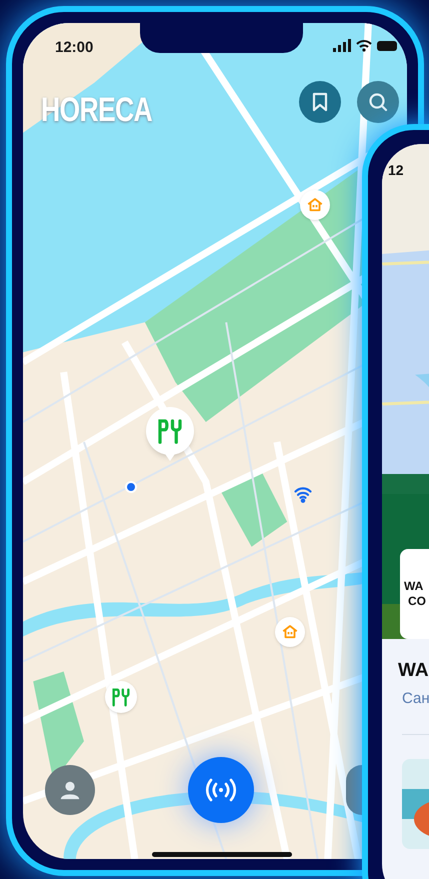 The image size is (429, 879). Describe the element at coordinates (417, 601) in the screenshot. I see `venue-logo-text: CO` at that location.